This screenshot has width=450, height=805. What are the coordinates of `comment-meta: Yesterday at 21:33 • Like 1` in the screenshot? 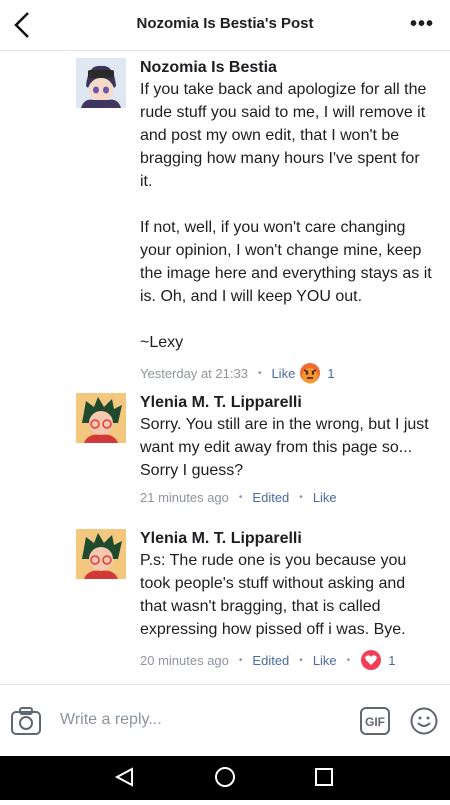 It's located at (288, 373).